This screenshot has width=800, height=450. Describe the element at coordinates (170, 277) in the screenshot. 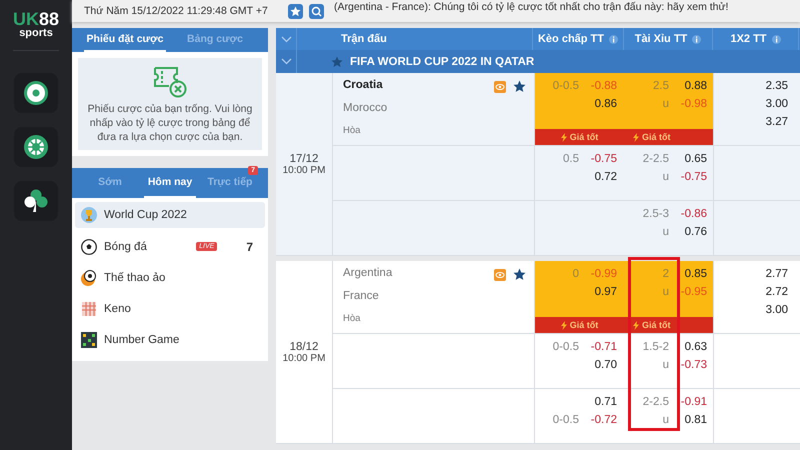

I see `sport-list-item: Thế thao ảo` at that location.